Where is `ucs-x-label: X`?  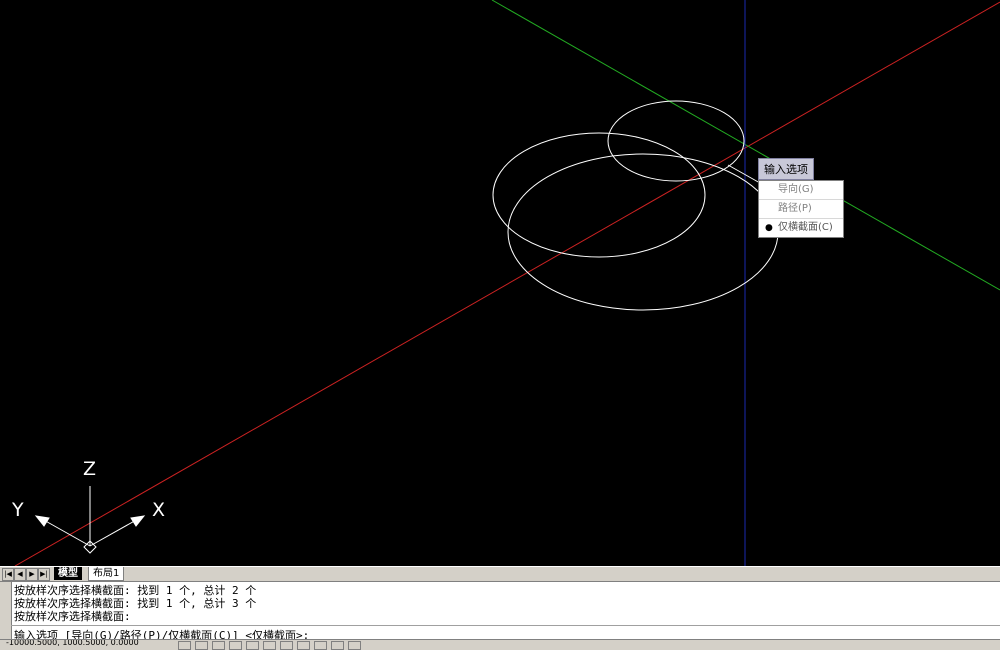 ucs-x-label: X is located at coordinates (158, 510).